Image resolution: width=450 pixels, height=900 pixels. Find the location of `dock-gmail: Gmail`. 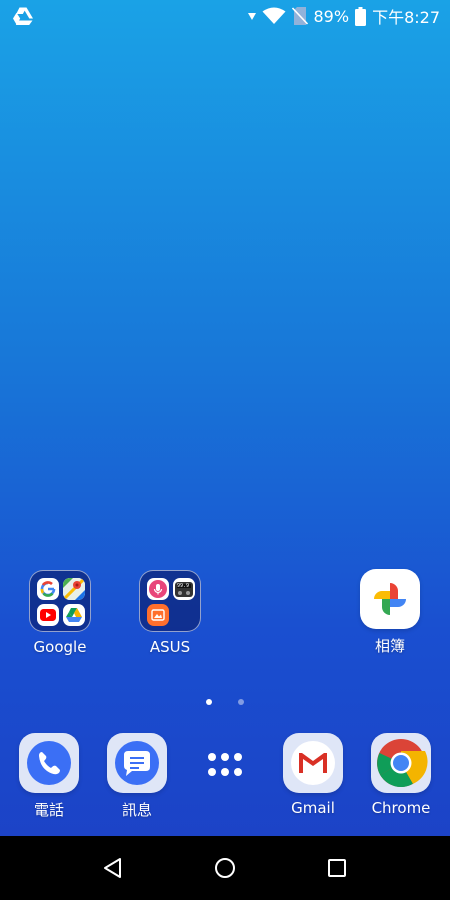

dock-gmail: Gmail is located at coordinates (313, 775).